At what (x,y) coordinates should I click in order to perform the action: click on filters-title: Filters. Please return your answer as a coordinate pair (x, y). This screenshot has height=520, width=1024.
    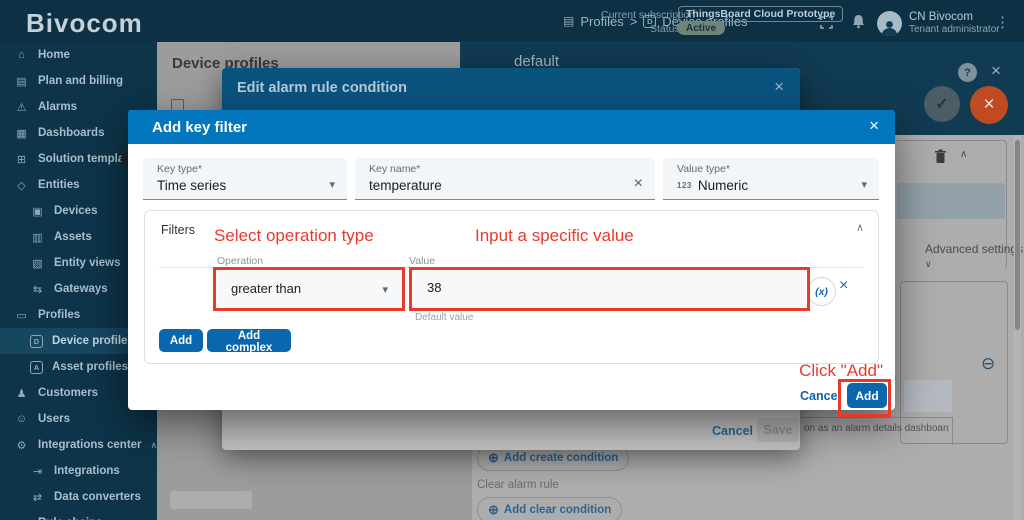
    Looking at the image, I should click on (178, 230).